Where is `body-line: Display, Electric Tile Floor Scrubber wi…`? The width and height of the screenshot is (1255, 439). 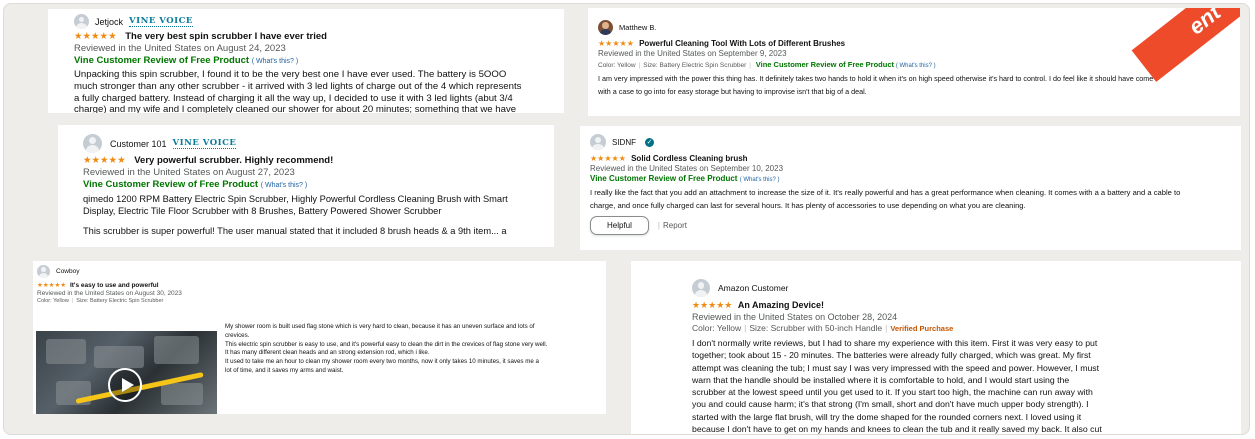
body-line: Display, Electric Tile Floor Scrubber wi… is located at coordinates (262, 211).